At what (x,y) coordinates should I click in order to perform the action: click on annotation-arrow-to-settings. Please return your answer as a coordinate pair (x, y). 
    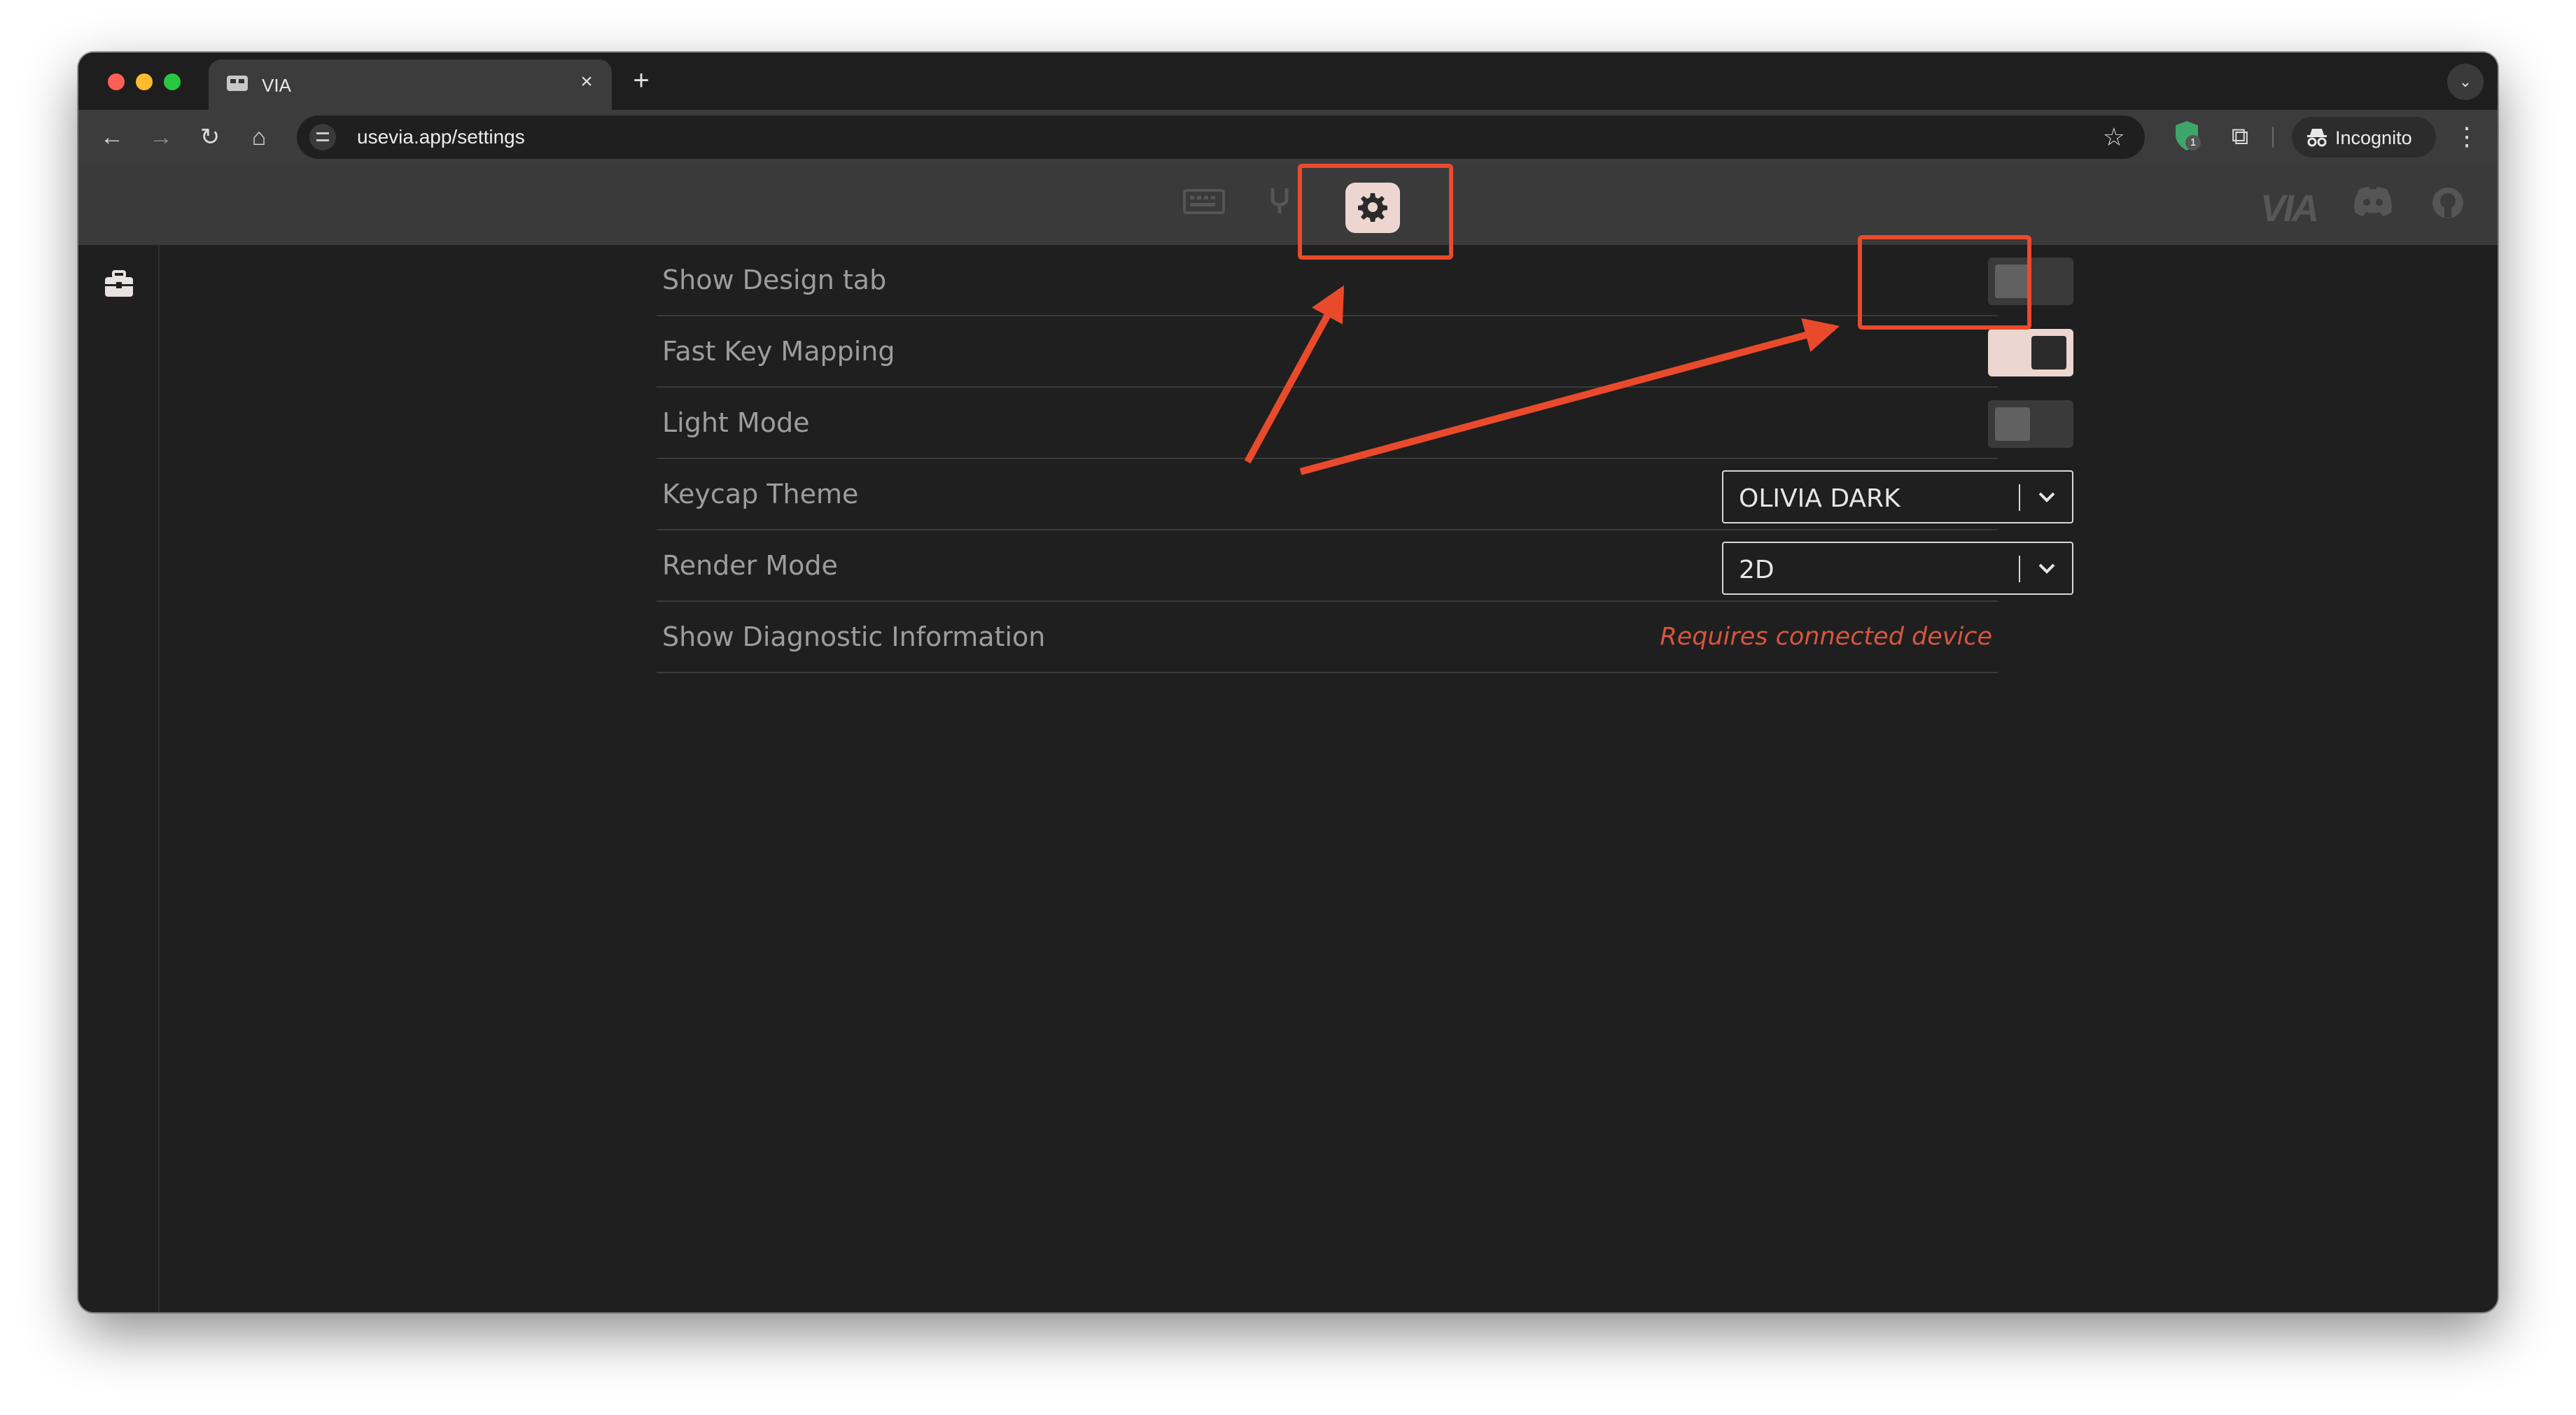
    Looking at the image, I should click on (1294, 374).